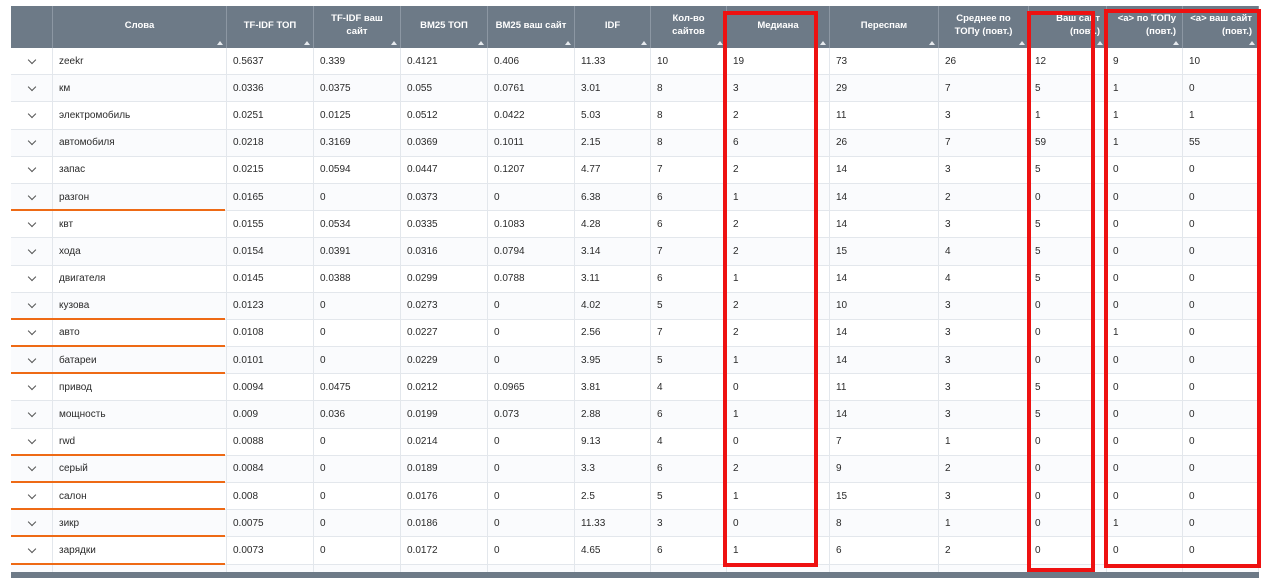 The height and width of the screenshot is (578, 1272). I want to click on column-header-median: Медиана, so click(778, 27).